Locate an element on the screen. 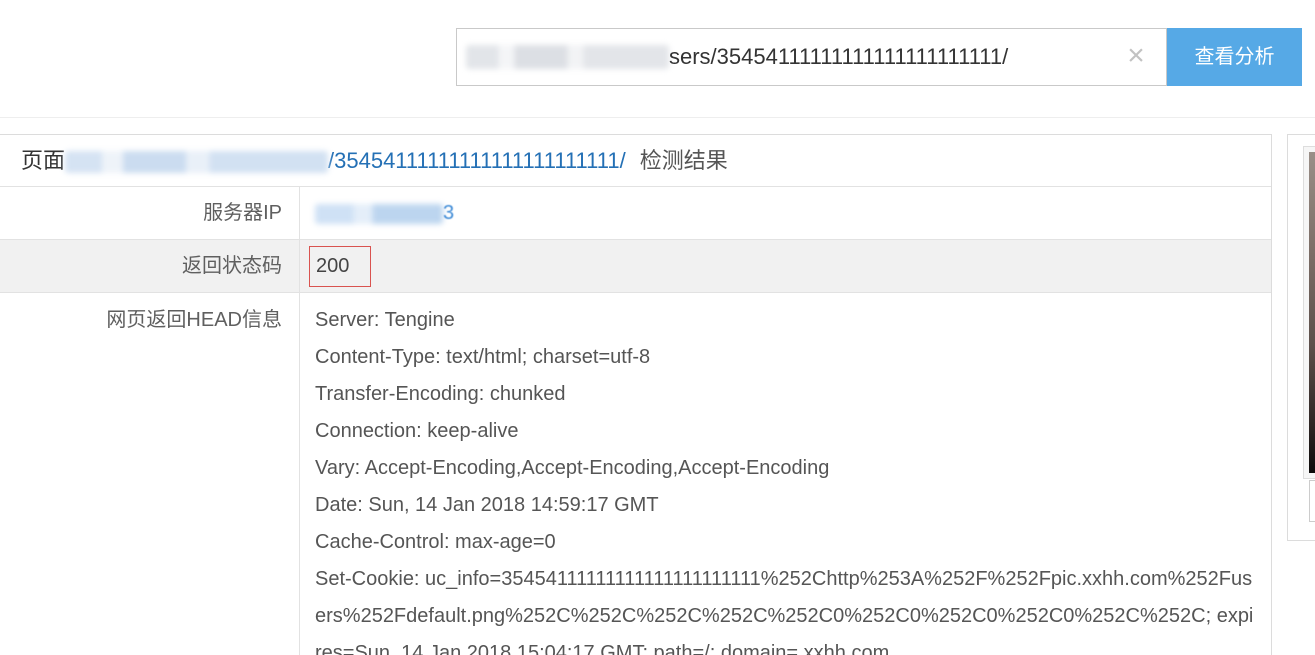 The height and width of the screenshot is (655, 1315). server-ip-label: 服务器IP is located at coordinates (150, 213).